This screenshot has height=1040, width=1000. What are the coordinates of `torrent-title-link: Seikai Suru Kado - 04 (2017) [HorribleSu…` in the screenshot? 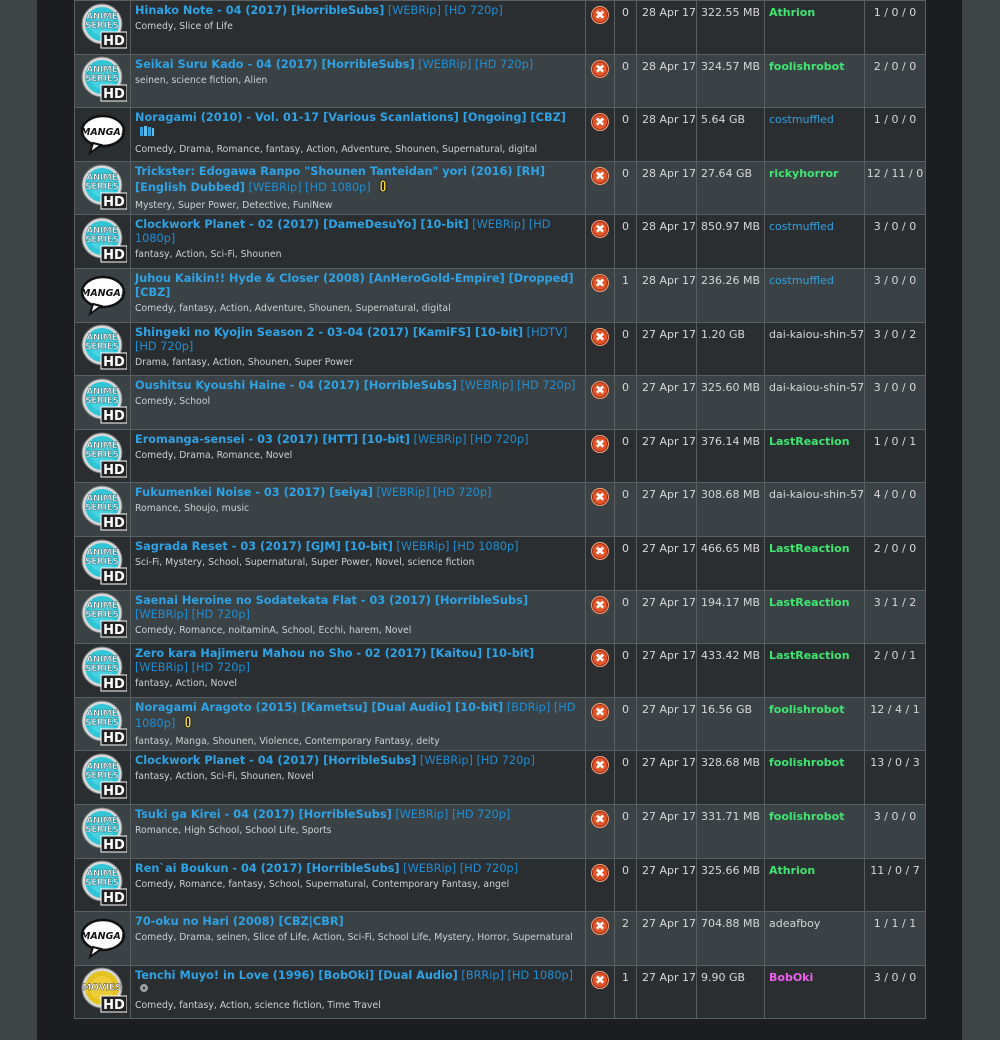 It's located at (275, 64).